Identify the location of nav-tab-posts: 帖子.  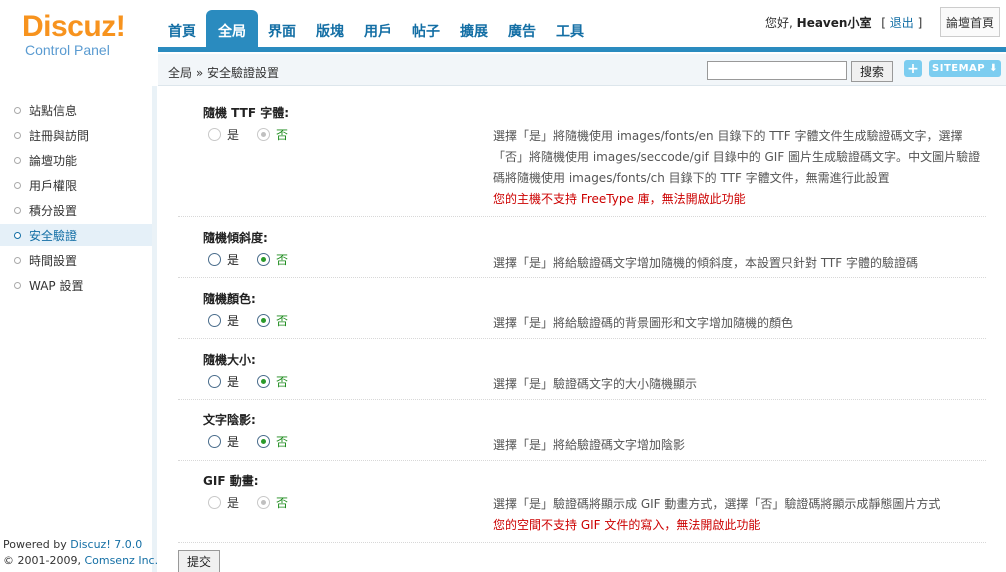
(426, 29).